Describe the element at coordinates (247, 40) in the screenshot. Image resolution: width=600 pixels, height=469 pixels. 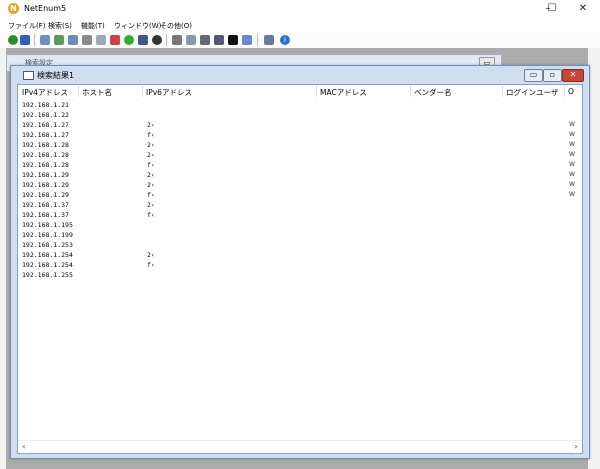
I see `mail-icon` at that location.